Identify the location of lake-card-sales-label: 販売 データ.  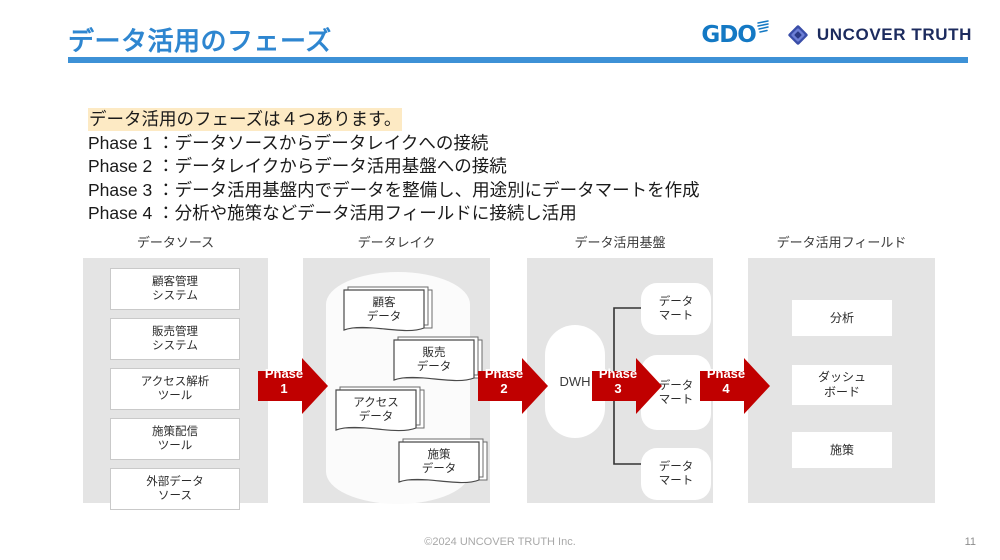
(434, 360).